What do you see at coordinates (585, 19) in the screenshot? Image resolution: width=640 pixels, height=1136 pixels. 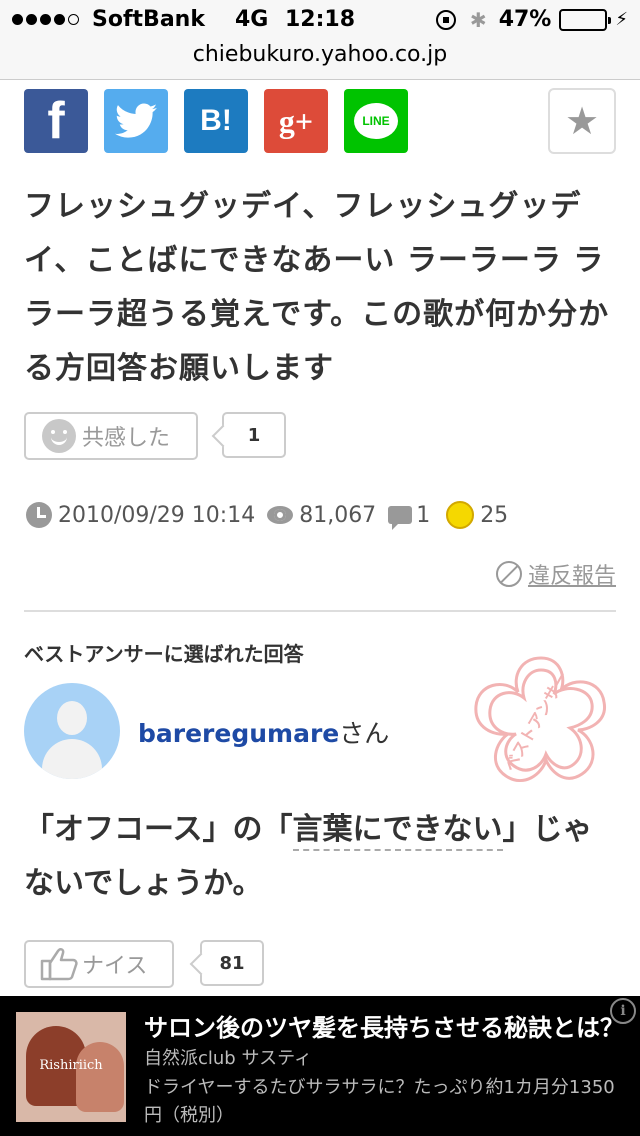 I see `battery-icon` at bounding box center [585, 19].